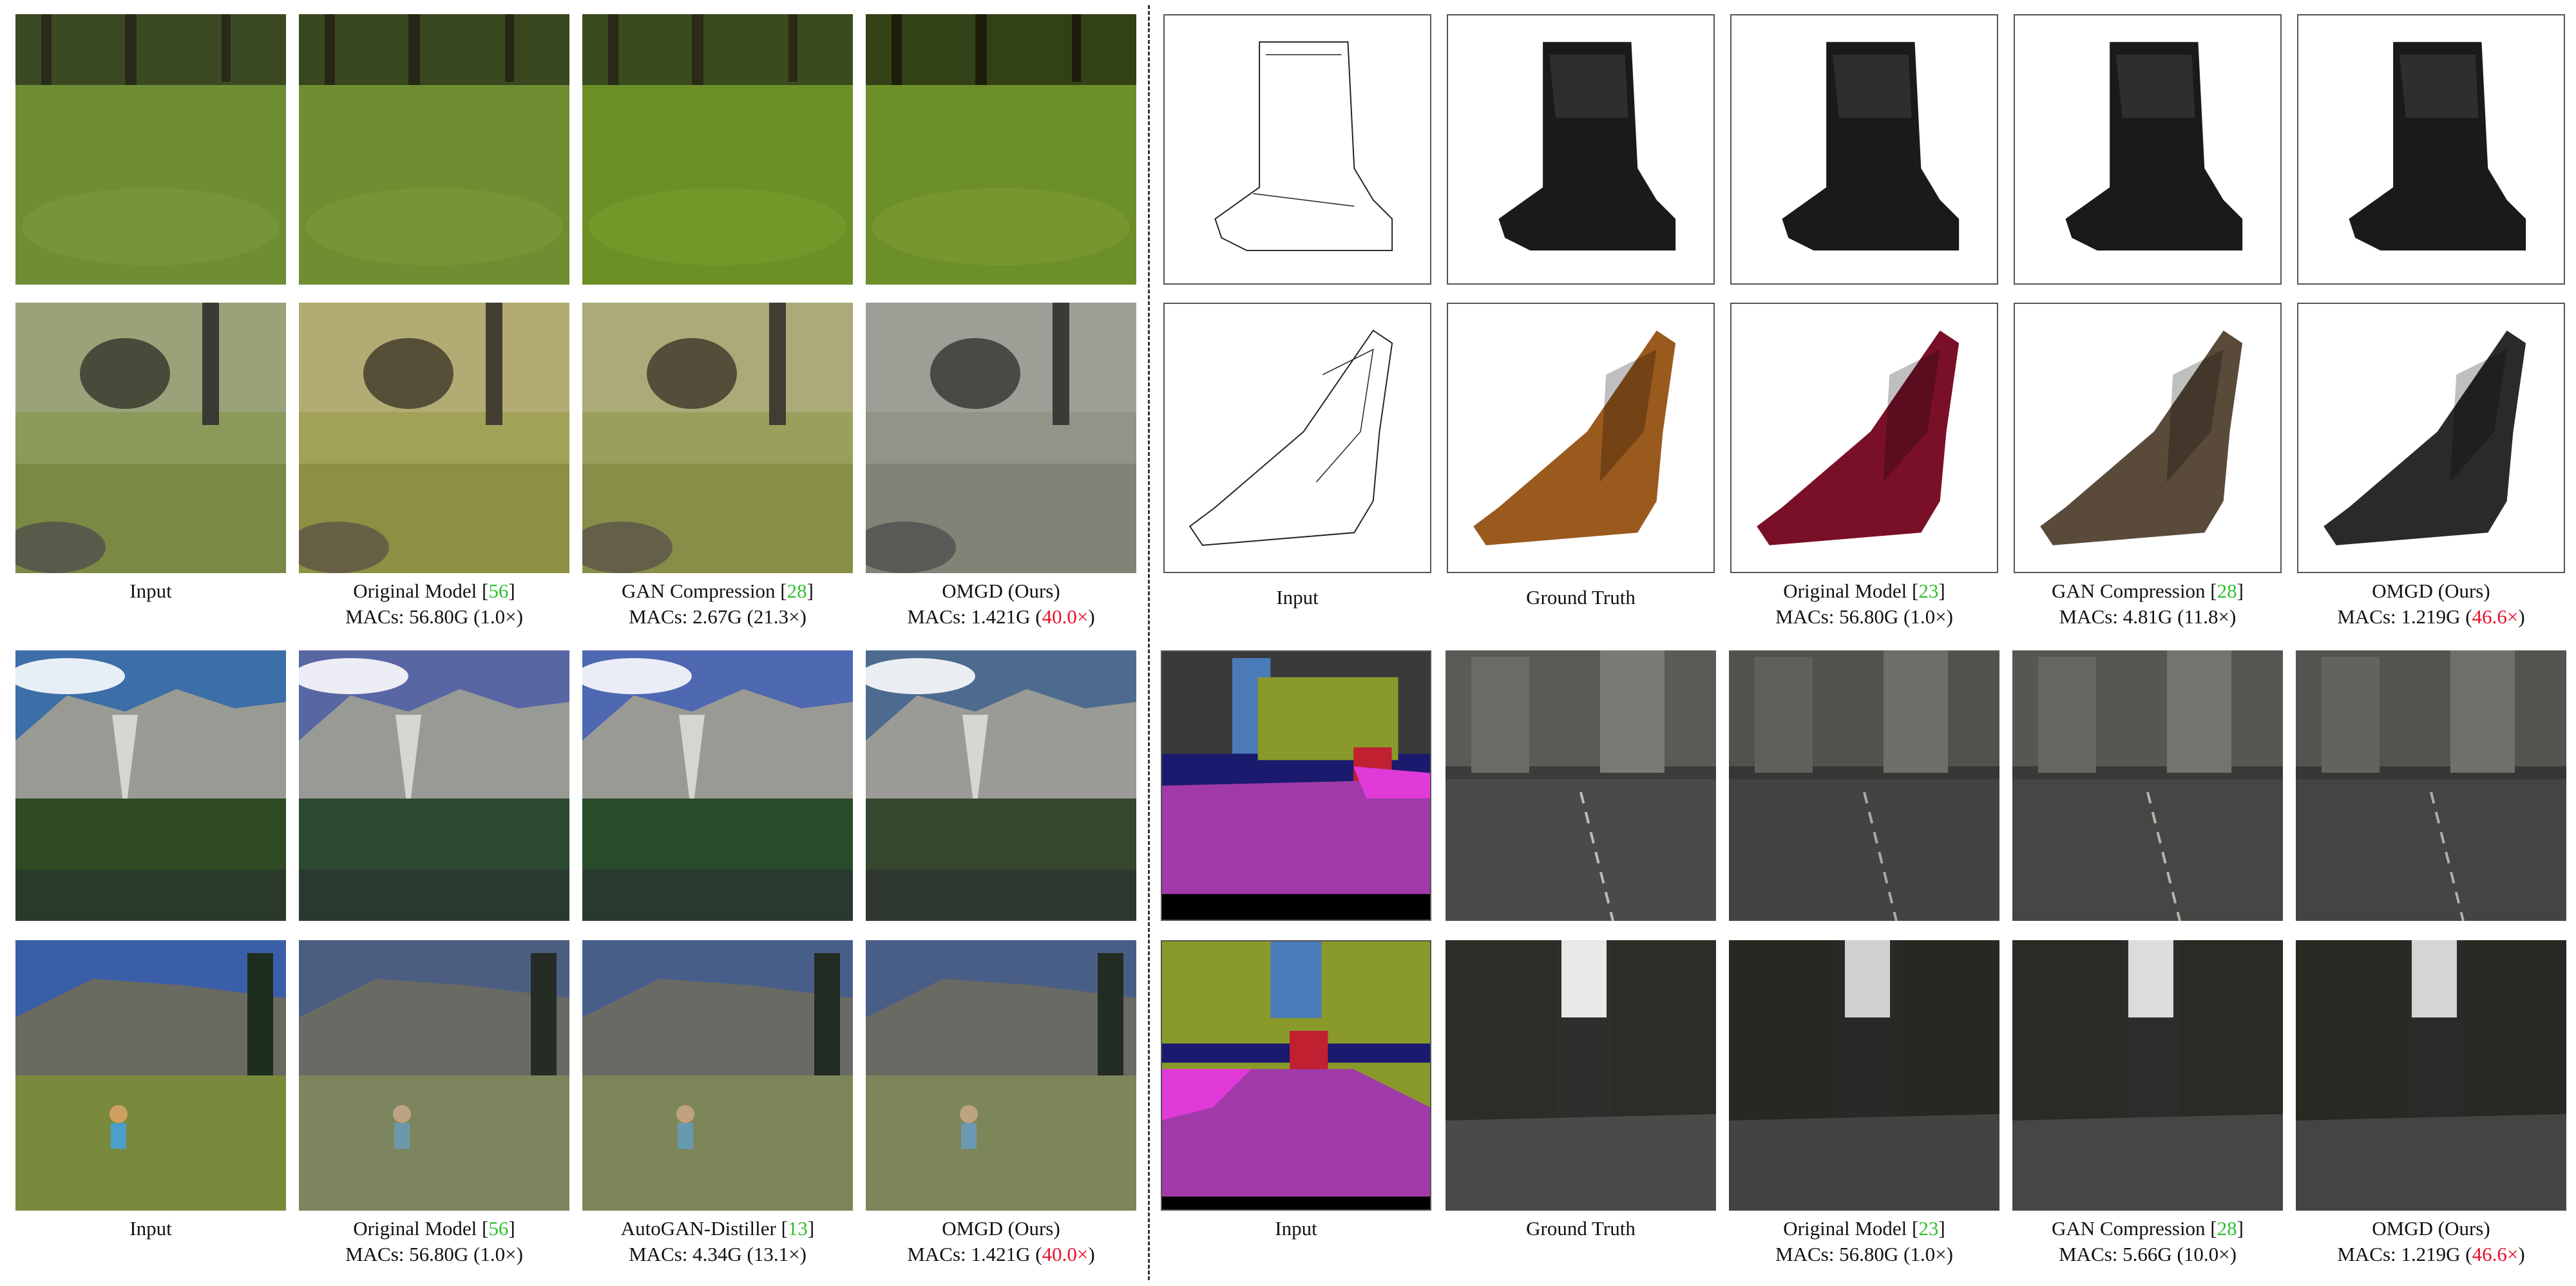 The image size is (2576, 1286). Describe the element at coordinates (1581, 597) in the screenshot. I see `caption-r1-groundtruth: Ground Truth` at that location.